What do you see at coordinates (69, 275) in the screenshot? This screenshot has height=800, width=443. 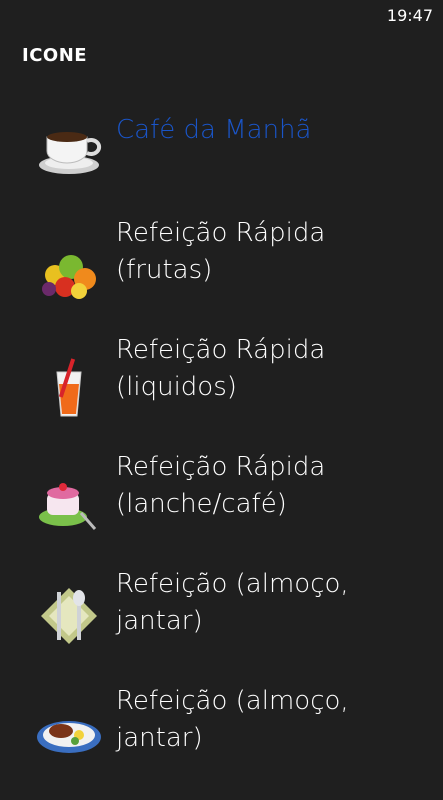 I see `fruits-icon` at bounding box center [69, 275].